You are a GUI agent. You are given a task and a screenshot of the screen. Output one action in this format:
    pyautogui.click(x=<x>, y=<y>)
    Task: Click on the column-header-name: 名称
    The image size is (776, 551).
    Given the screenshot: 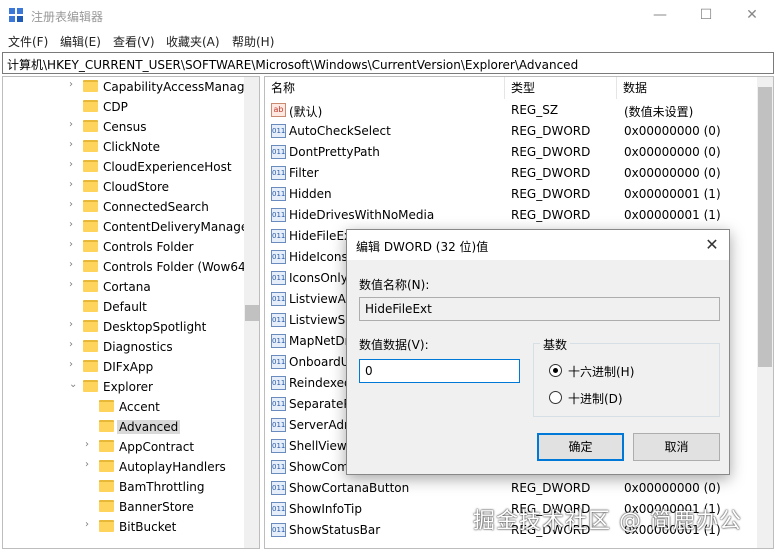 What is the action you would take?
    pyautogui.click(x=385, y=88)
    